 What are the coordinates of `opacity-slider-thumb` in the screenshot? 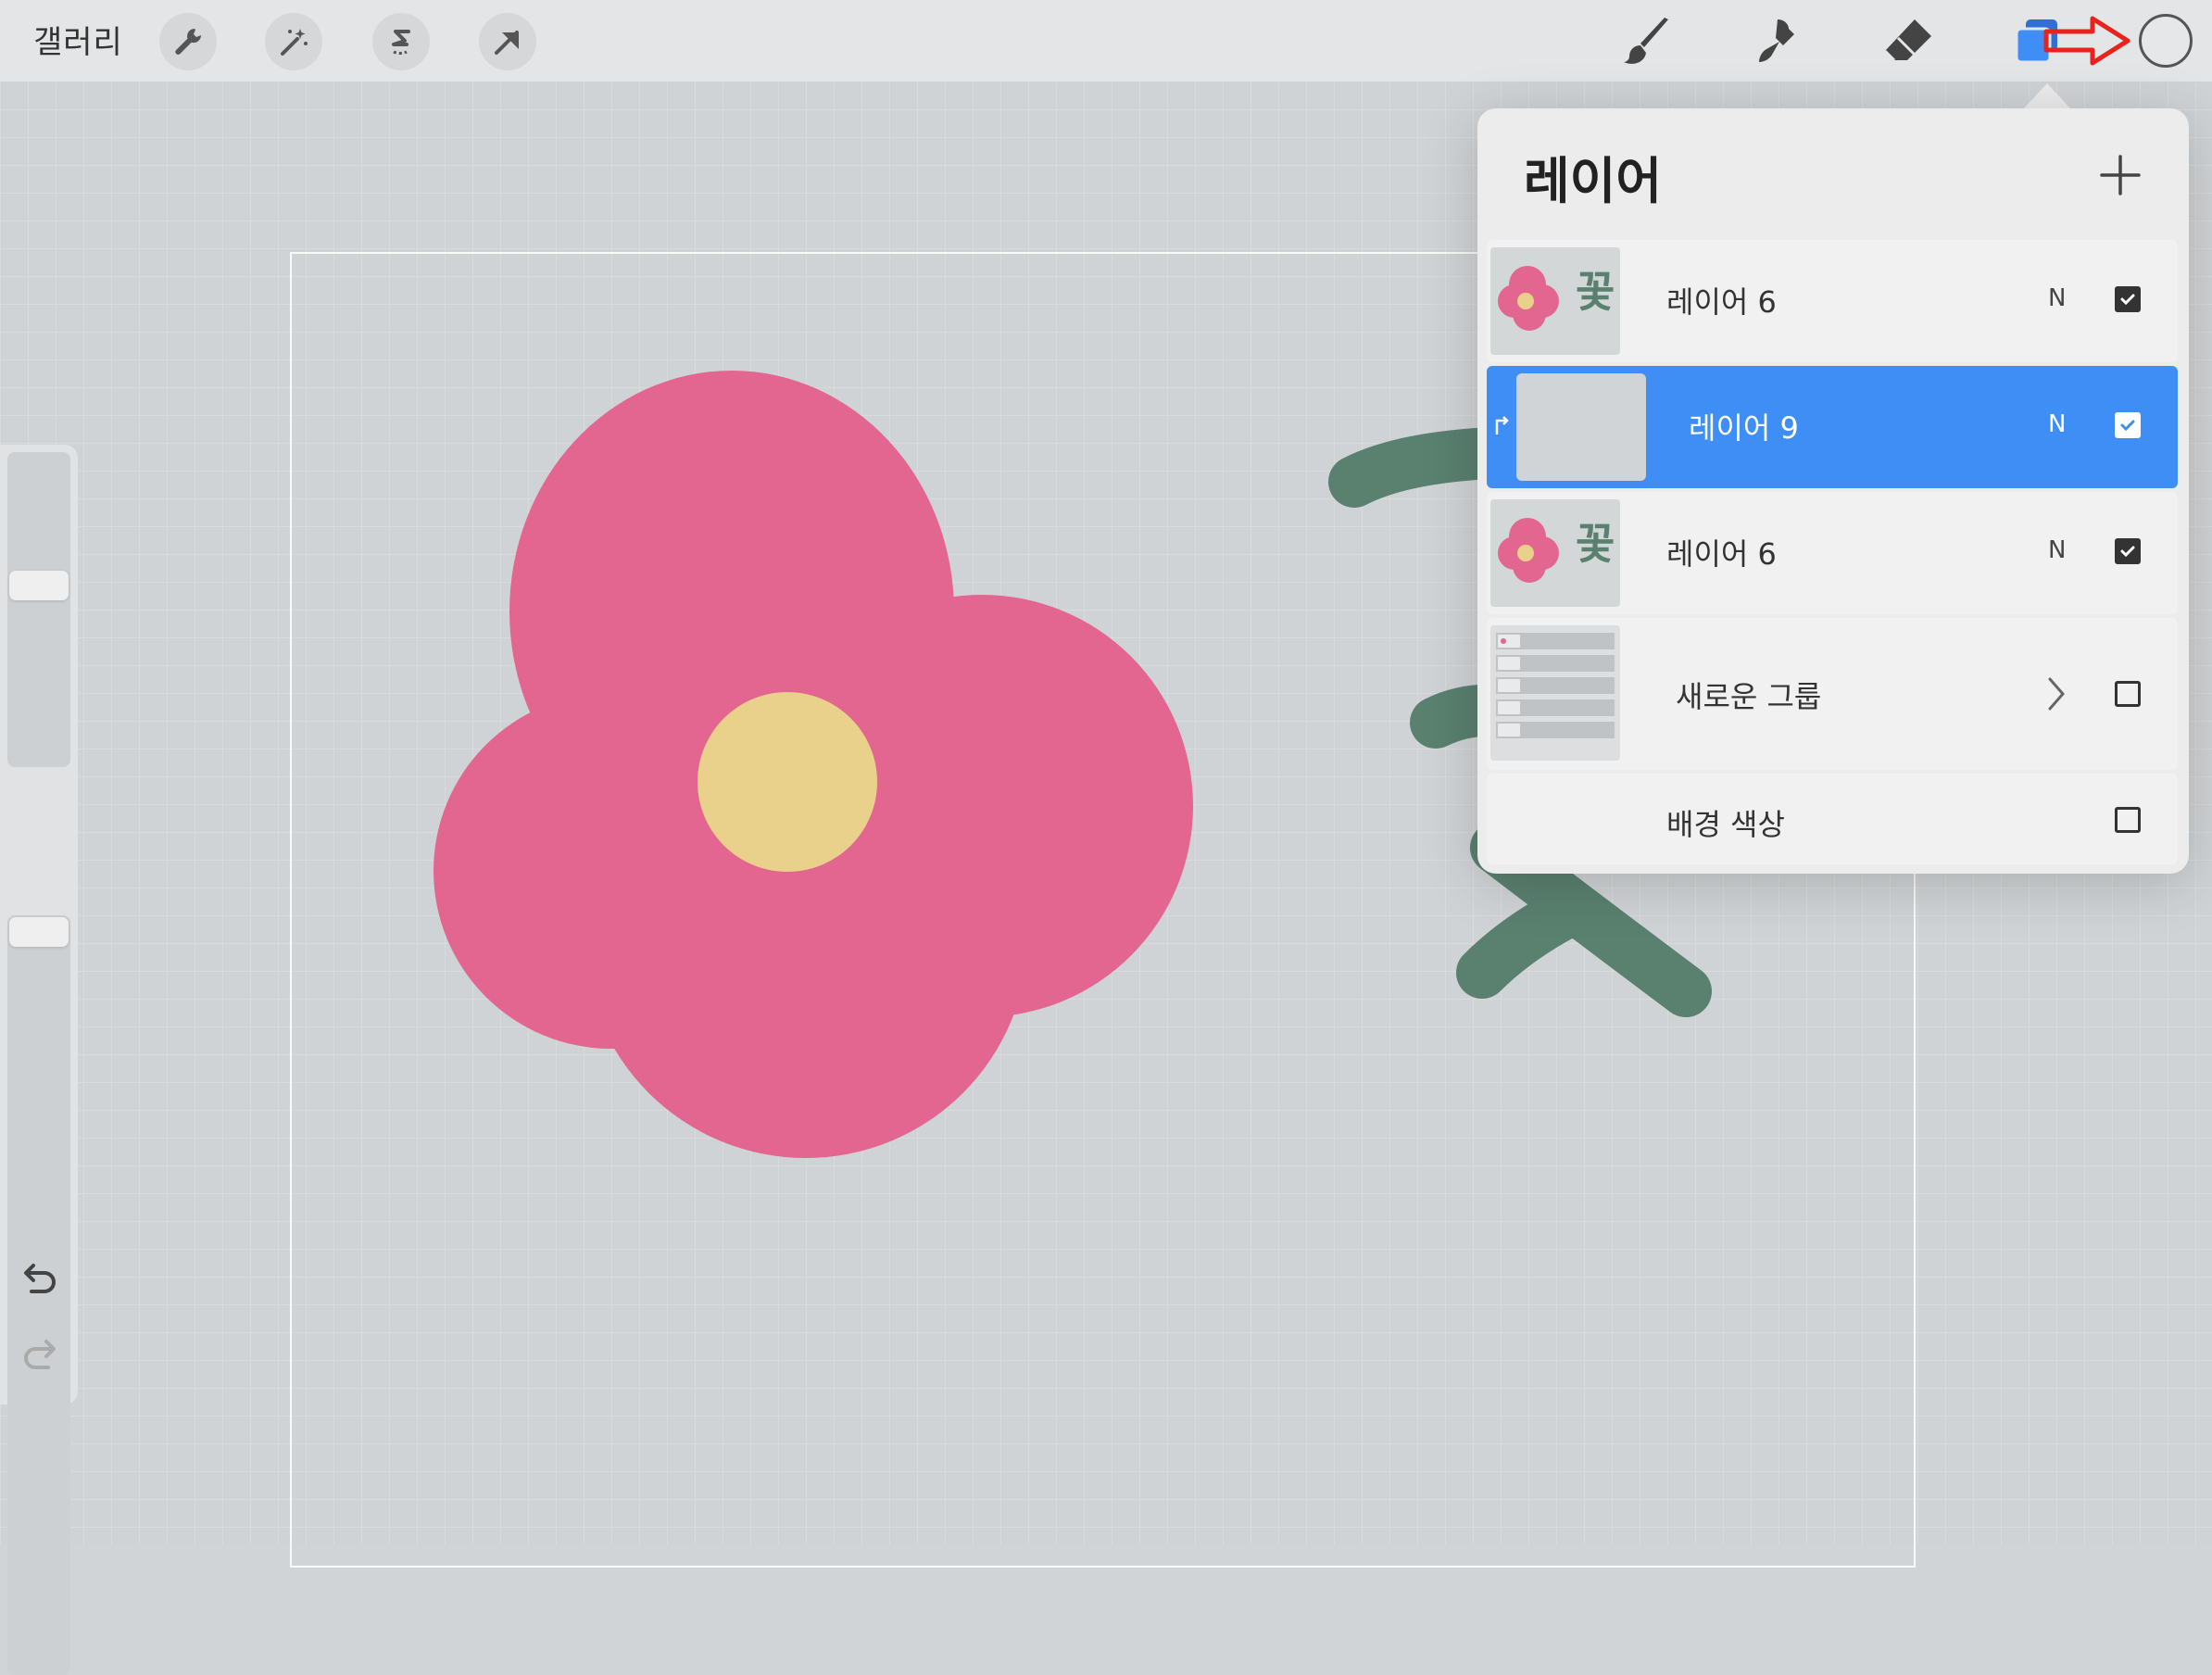 It's located at (39, 932).